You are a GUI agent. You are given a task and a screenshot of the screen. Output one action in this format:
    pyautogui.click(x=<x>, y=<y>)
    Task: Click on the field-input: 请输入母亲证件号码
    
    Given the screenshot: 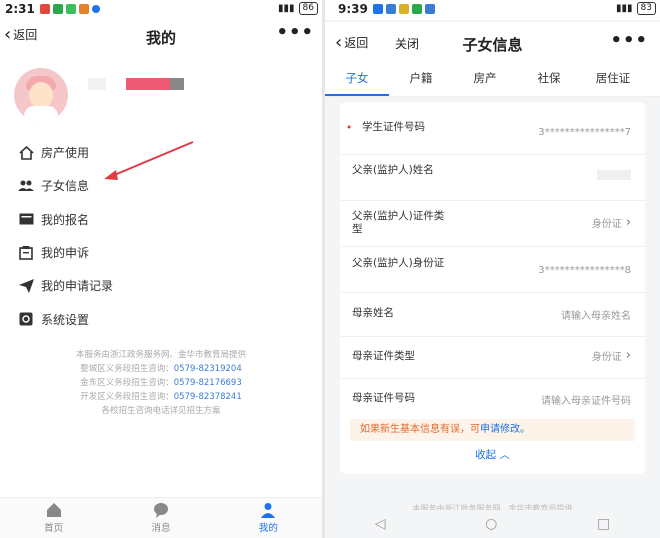 What is the action you would take?
    pyautogui.click(x=586, y=399)
    